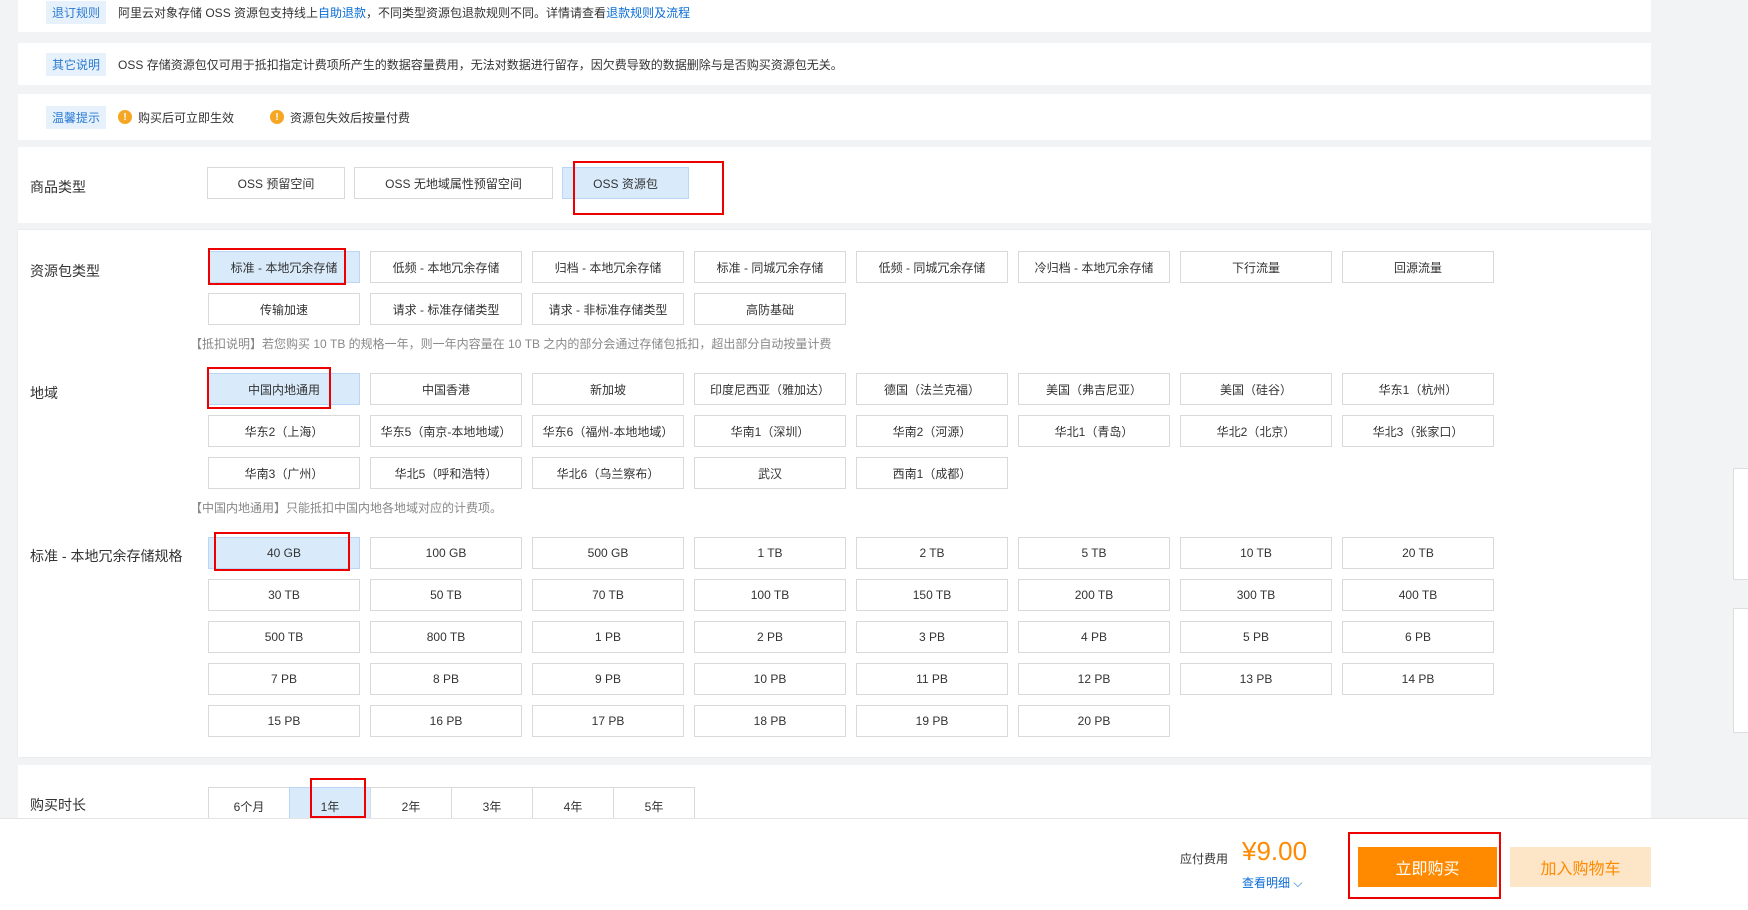 The image size is (1748, 910). Describe the element at coordinates (106, 556) in the screenshot. I see `spec-label: 标准 - 本地冗余存储规格` at that location.